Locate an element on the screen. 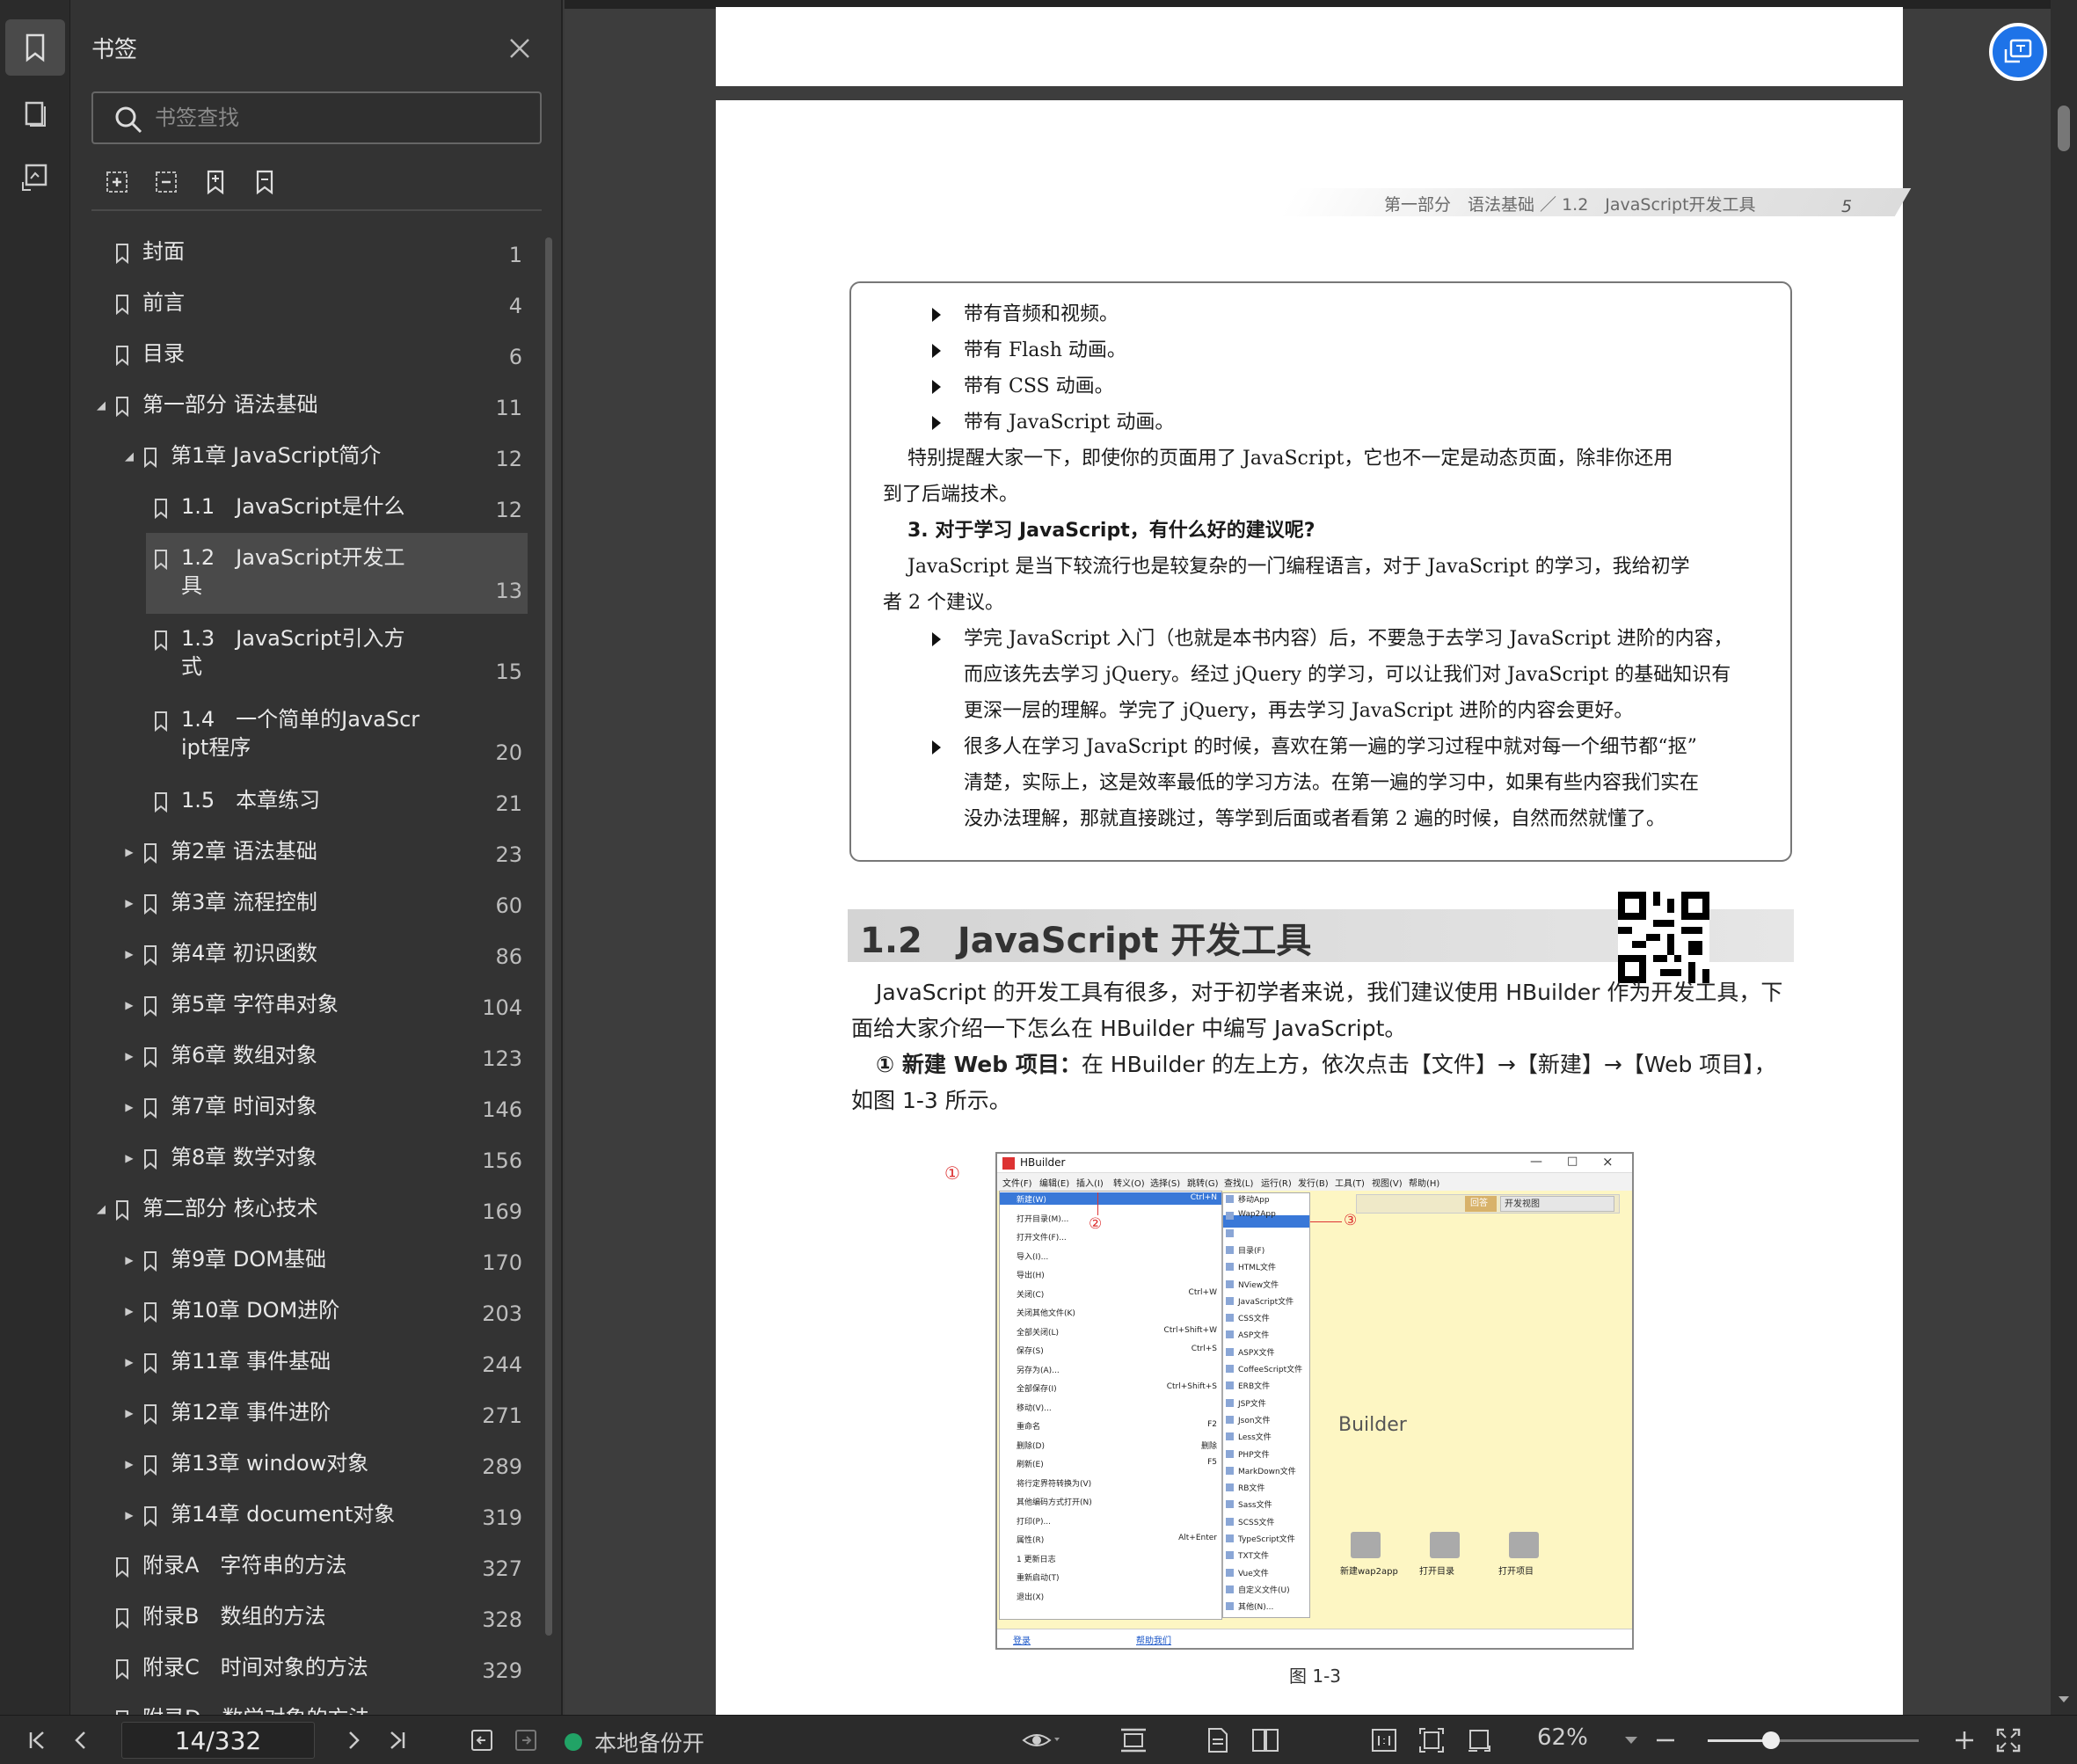  menubar-item: 插入(I) is located at coordinates (1090, 1182).